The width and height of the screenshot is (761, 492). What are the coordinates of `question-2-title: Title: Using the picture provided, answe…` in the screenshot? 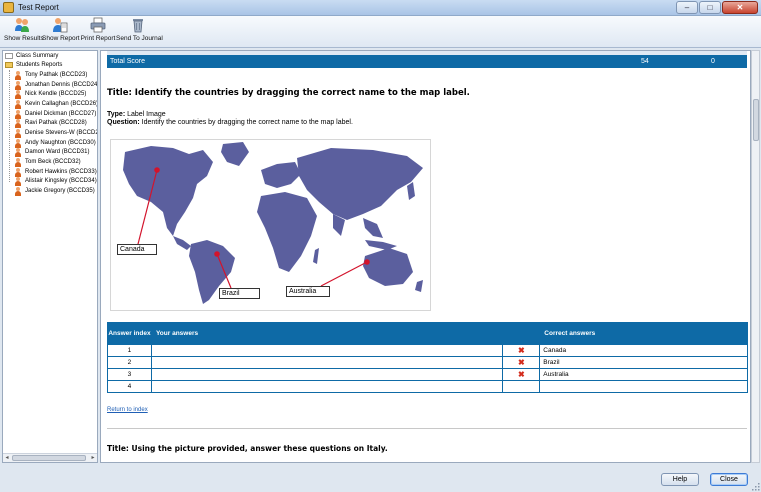 It's located at (247, 448).